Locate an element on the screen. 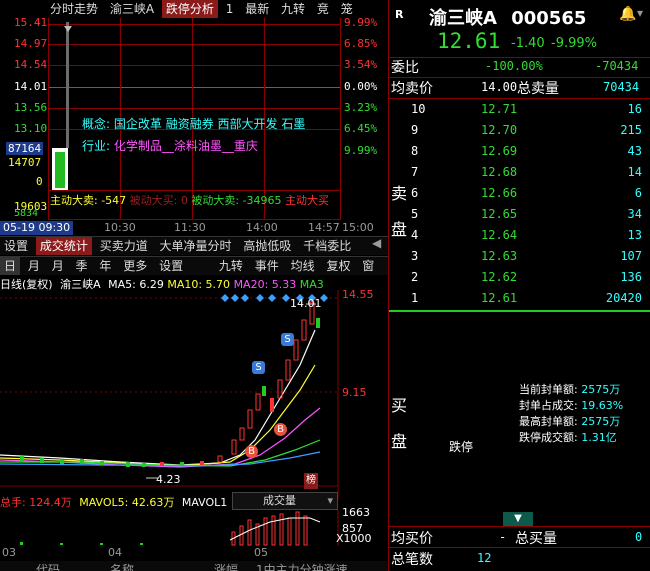 Image resolution: width=650 pixels, height=571 pixels. candles is located at coordinates (170, 384).